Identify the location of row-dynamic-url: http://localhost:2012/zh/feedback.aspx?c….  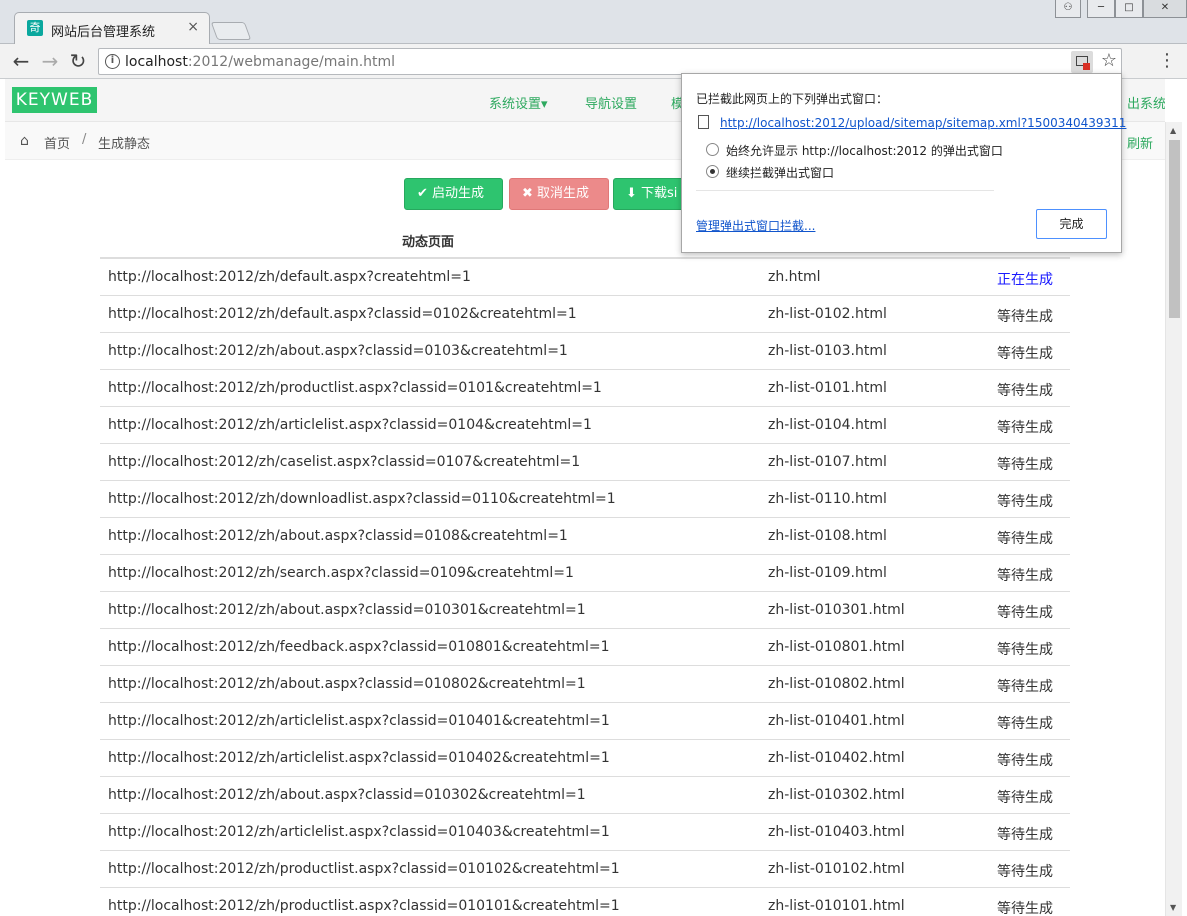
(359, 647).